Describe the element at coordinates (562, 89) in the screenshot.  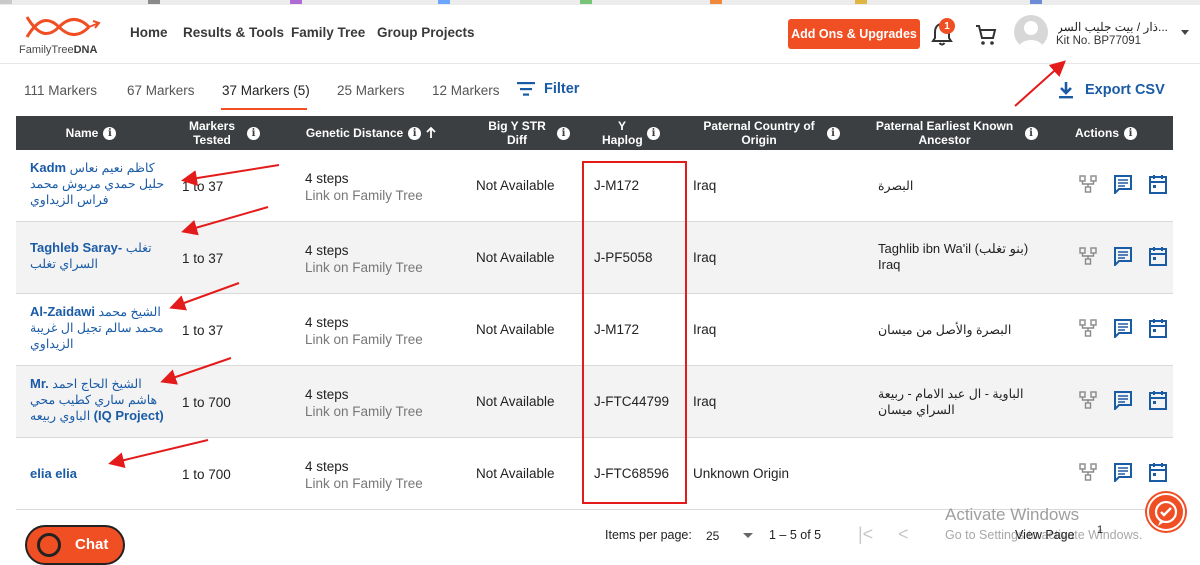
I see `filter-label: Filter` at that location.